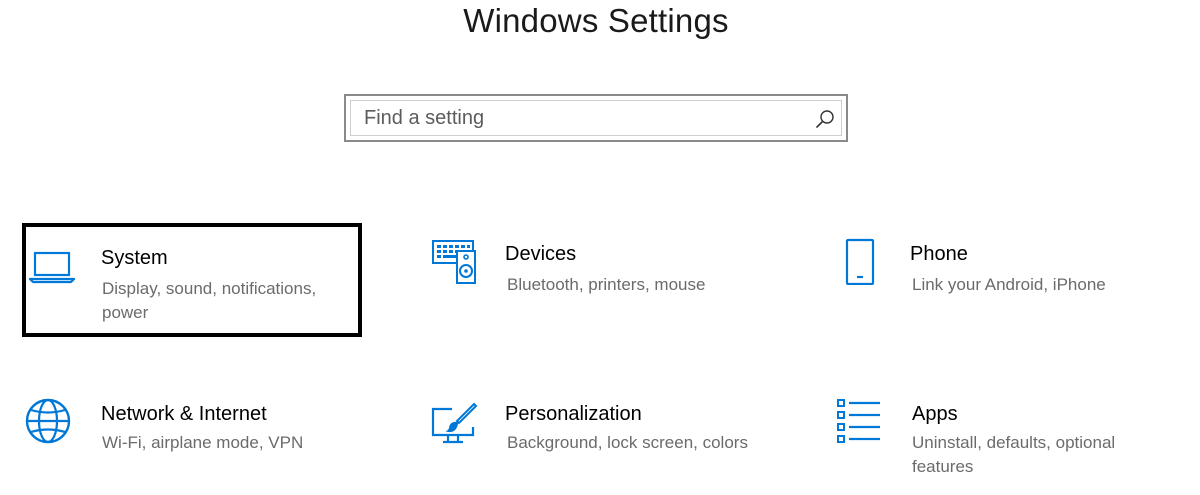 Image resolution: width=1200 pixels, height=495 pixels. What do you see at coordinates (203, 442) in the screenshot?
I see `tile-description: Wi-Fi, airplane mode, VPN` at bounding box center [203, 442].